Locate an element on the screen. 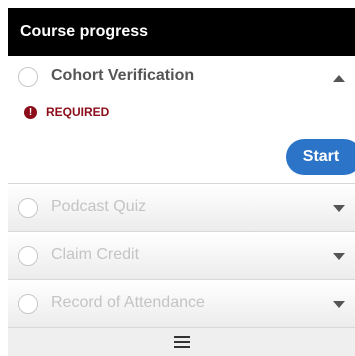  progress-item-header: Podcast Quiz is located at coordinates (181, 208).